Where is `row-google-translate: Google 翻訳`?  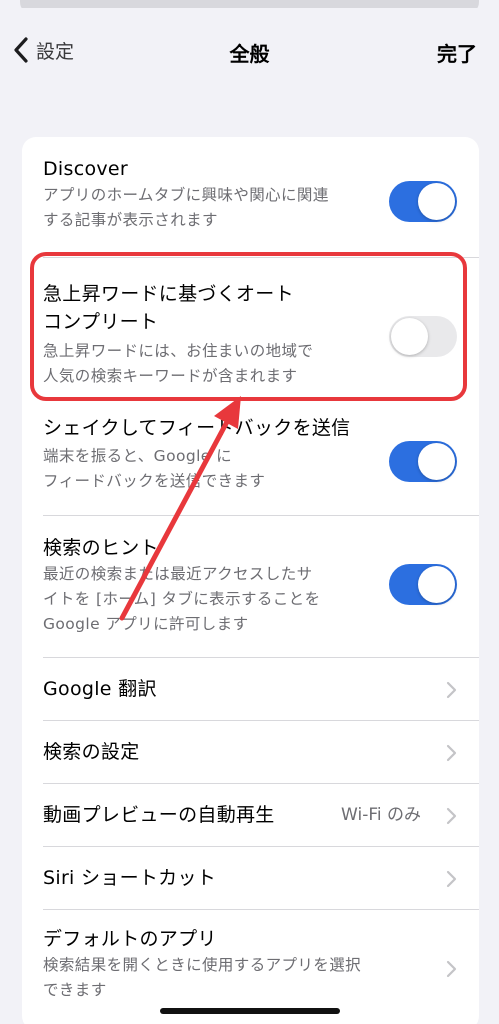
row-google-translate: Google 翻訳 is located at coordinates (250, 689).